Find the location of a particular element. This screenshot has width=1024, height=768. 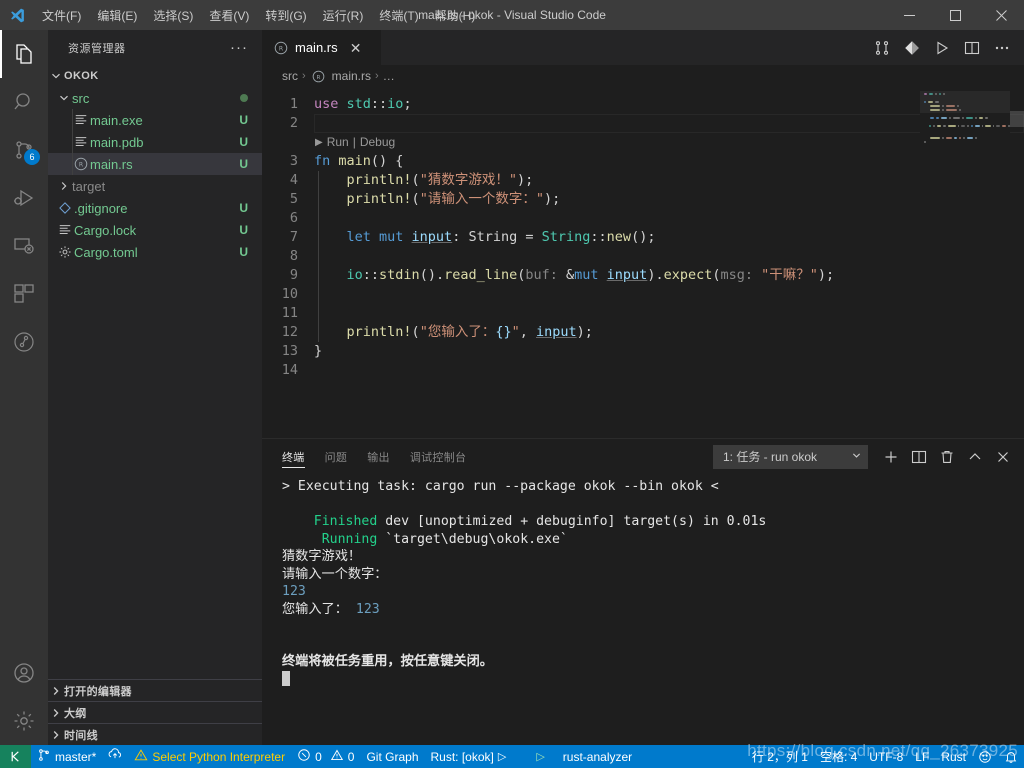

sidebar-more-actions-icon: ··· is located at coordinates (242, 47).